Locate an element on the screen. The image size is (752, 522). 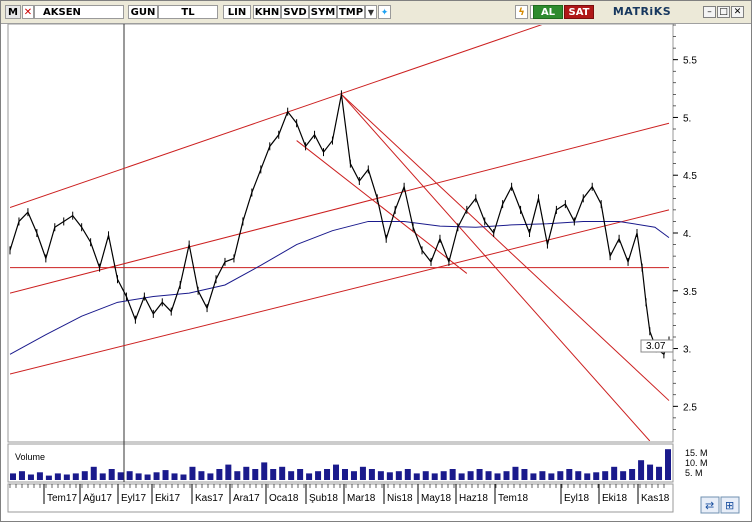
x-tick-label: Kas18 is located at coordinates (655, 498).